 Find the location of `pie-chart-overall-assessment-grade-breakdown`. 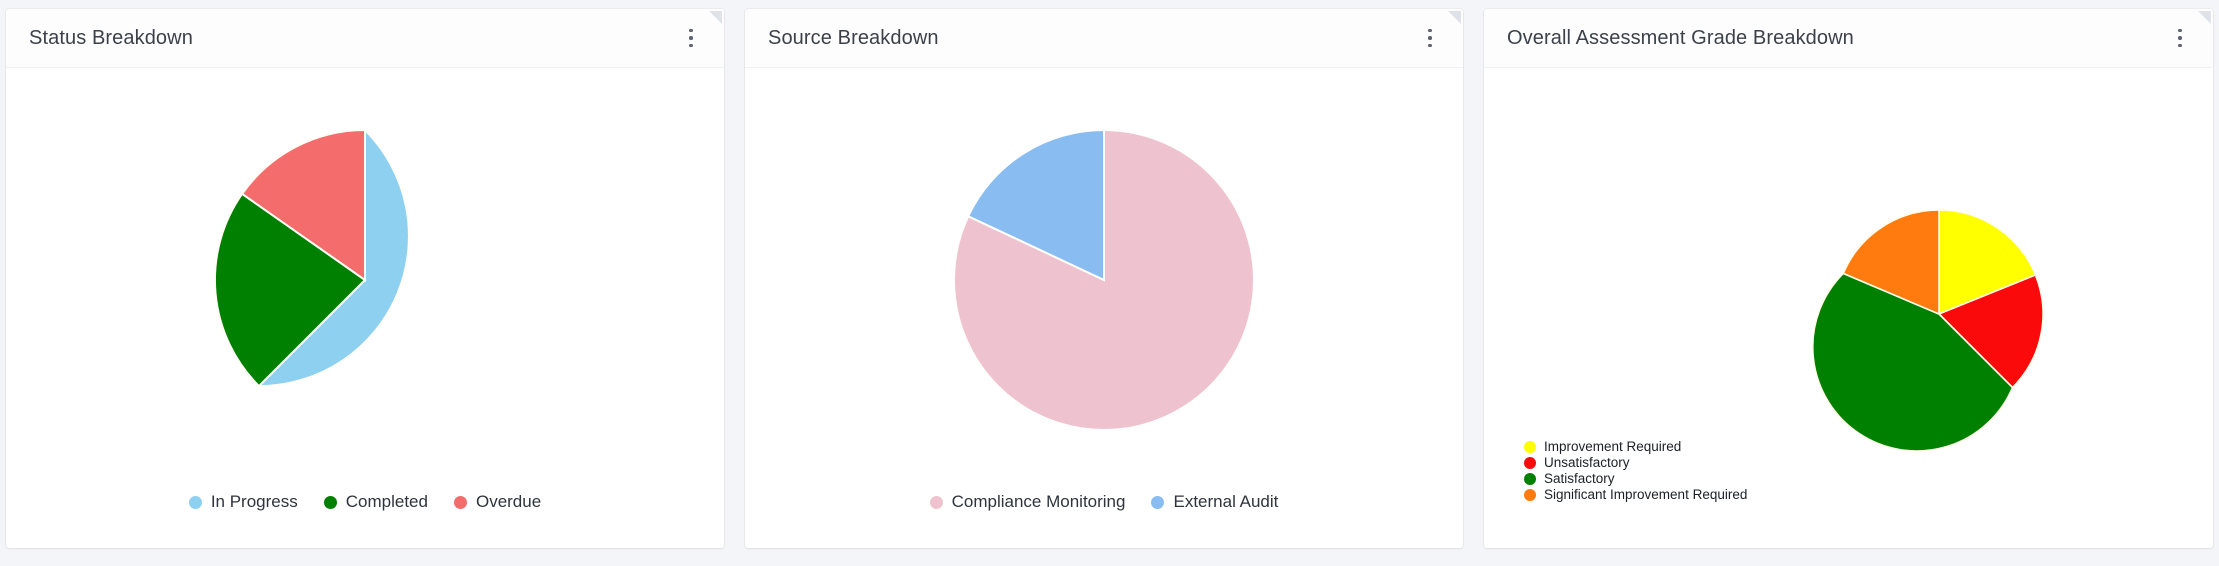

pie-chart-overall-assessment-grade-breakdown is located at coordinates (1927, 330).